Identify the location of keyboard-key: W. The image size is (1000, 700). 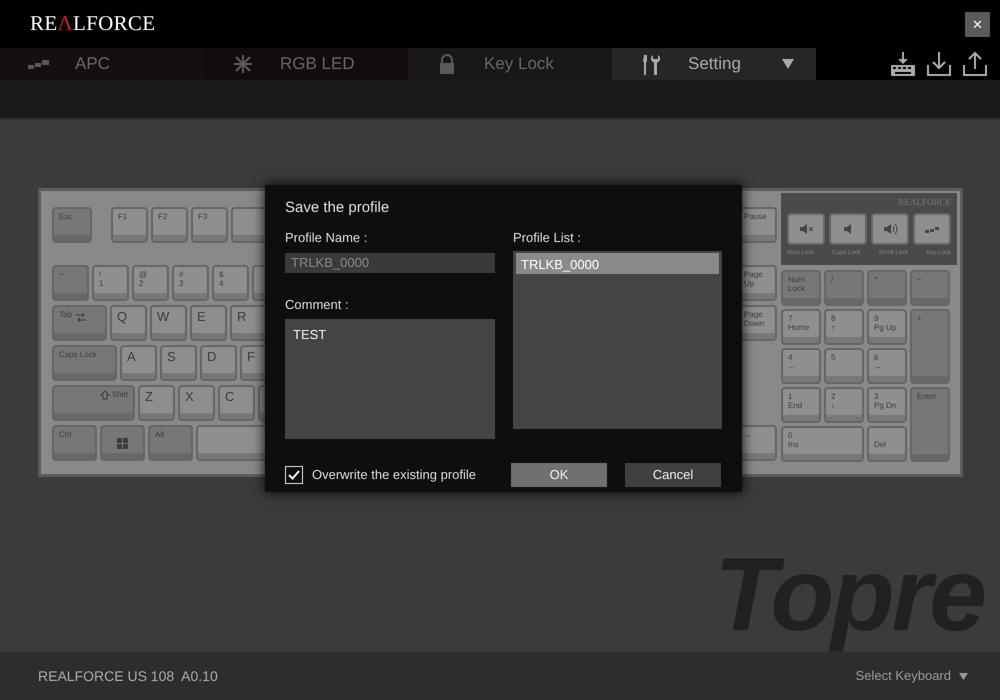
(168, 323).